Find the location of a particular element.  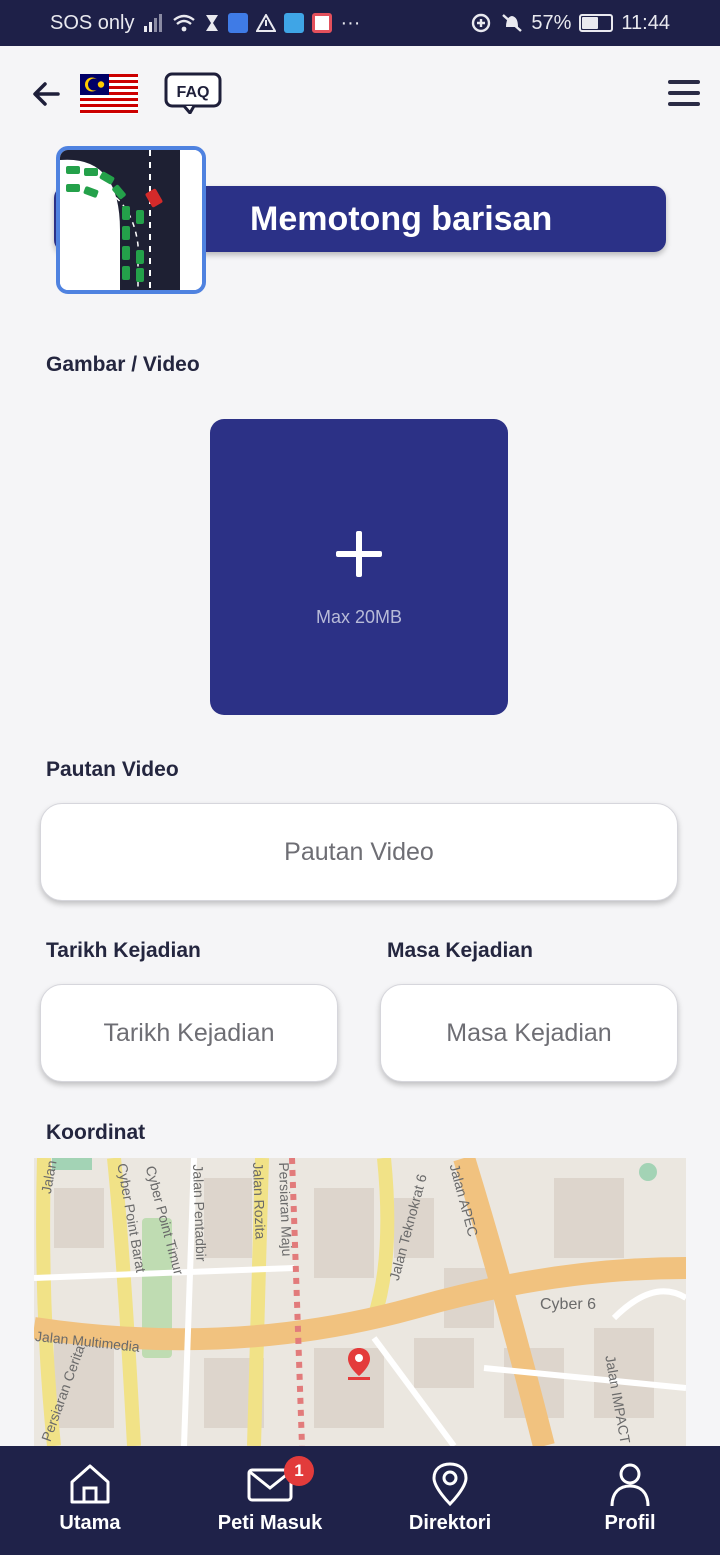

faq-button: FAQ is located at coordinates (193, 93).